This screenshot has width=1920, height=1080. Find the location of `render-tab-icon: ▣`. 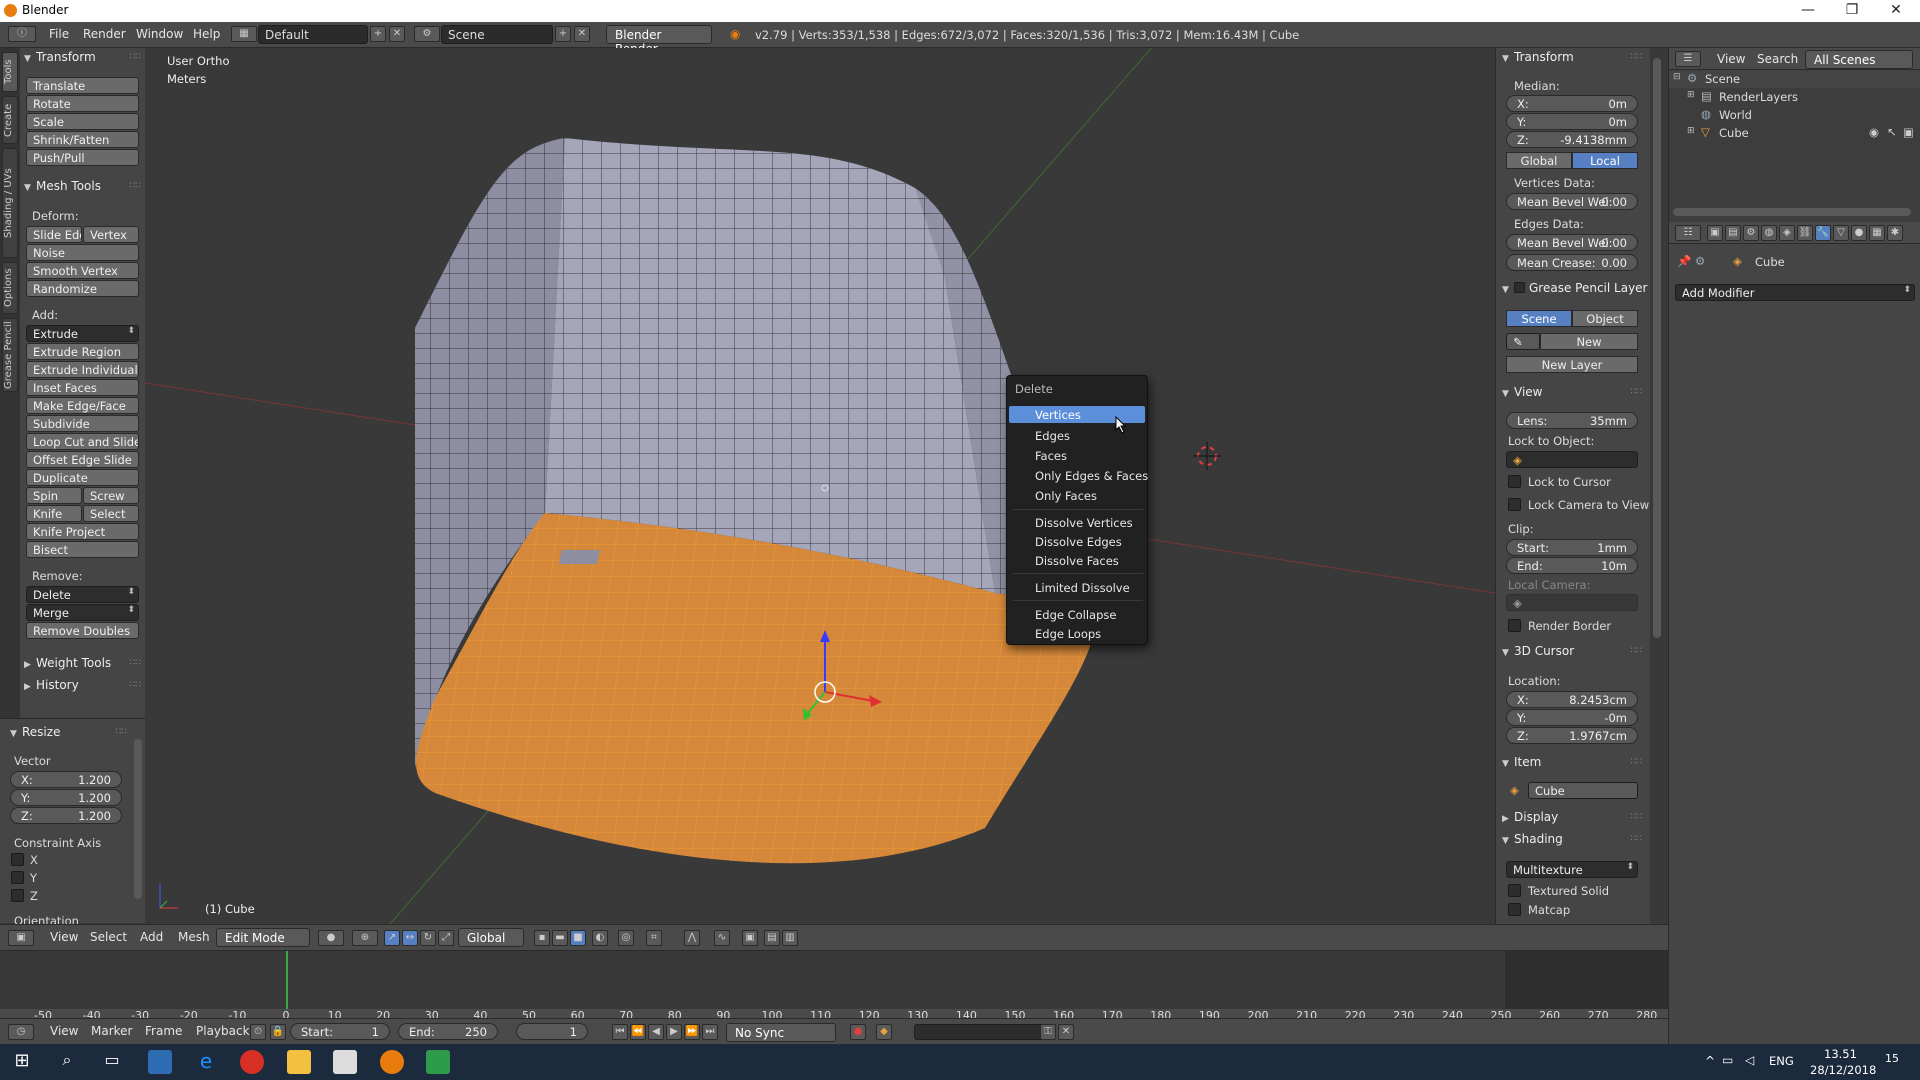

render-tab-icon: ▣ is located at coordinates (1715, 233).